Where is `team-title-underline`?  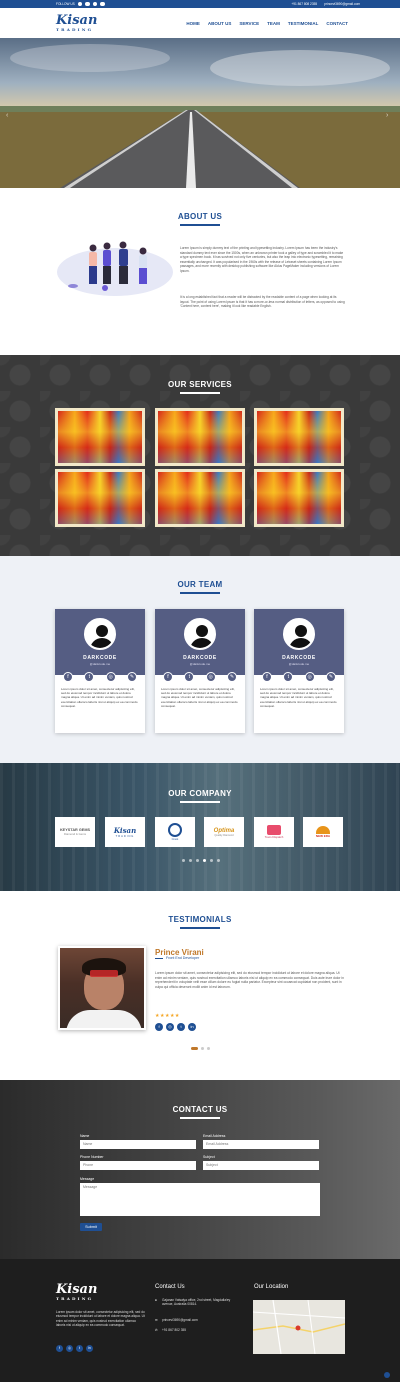 team-title-underline is located at coordinates (200, 593).